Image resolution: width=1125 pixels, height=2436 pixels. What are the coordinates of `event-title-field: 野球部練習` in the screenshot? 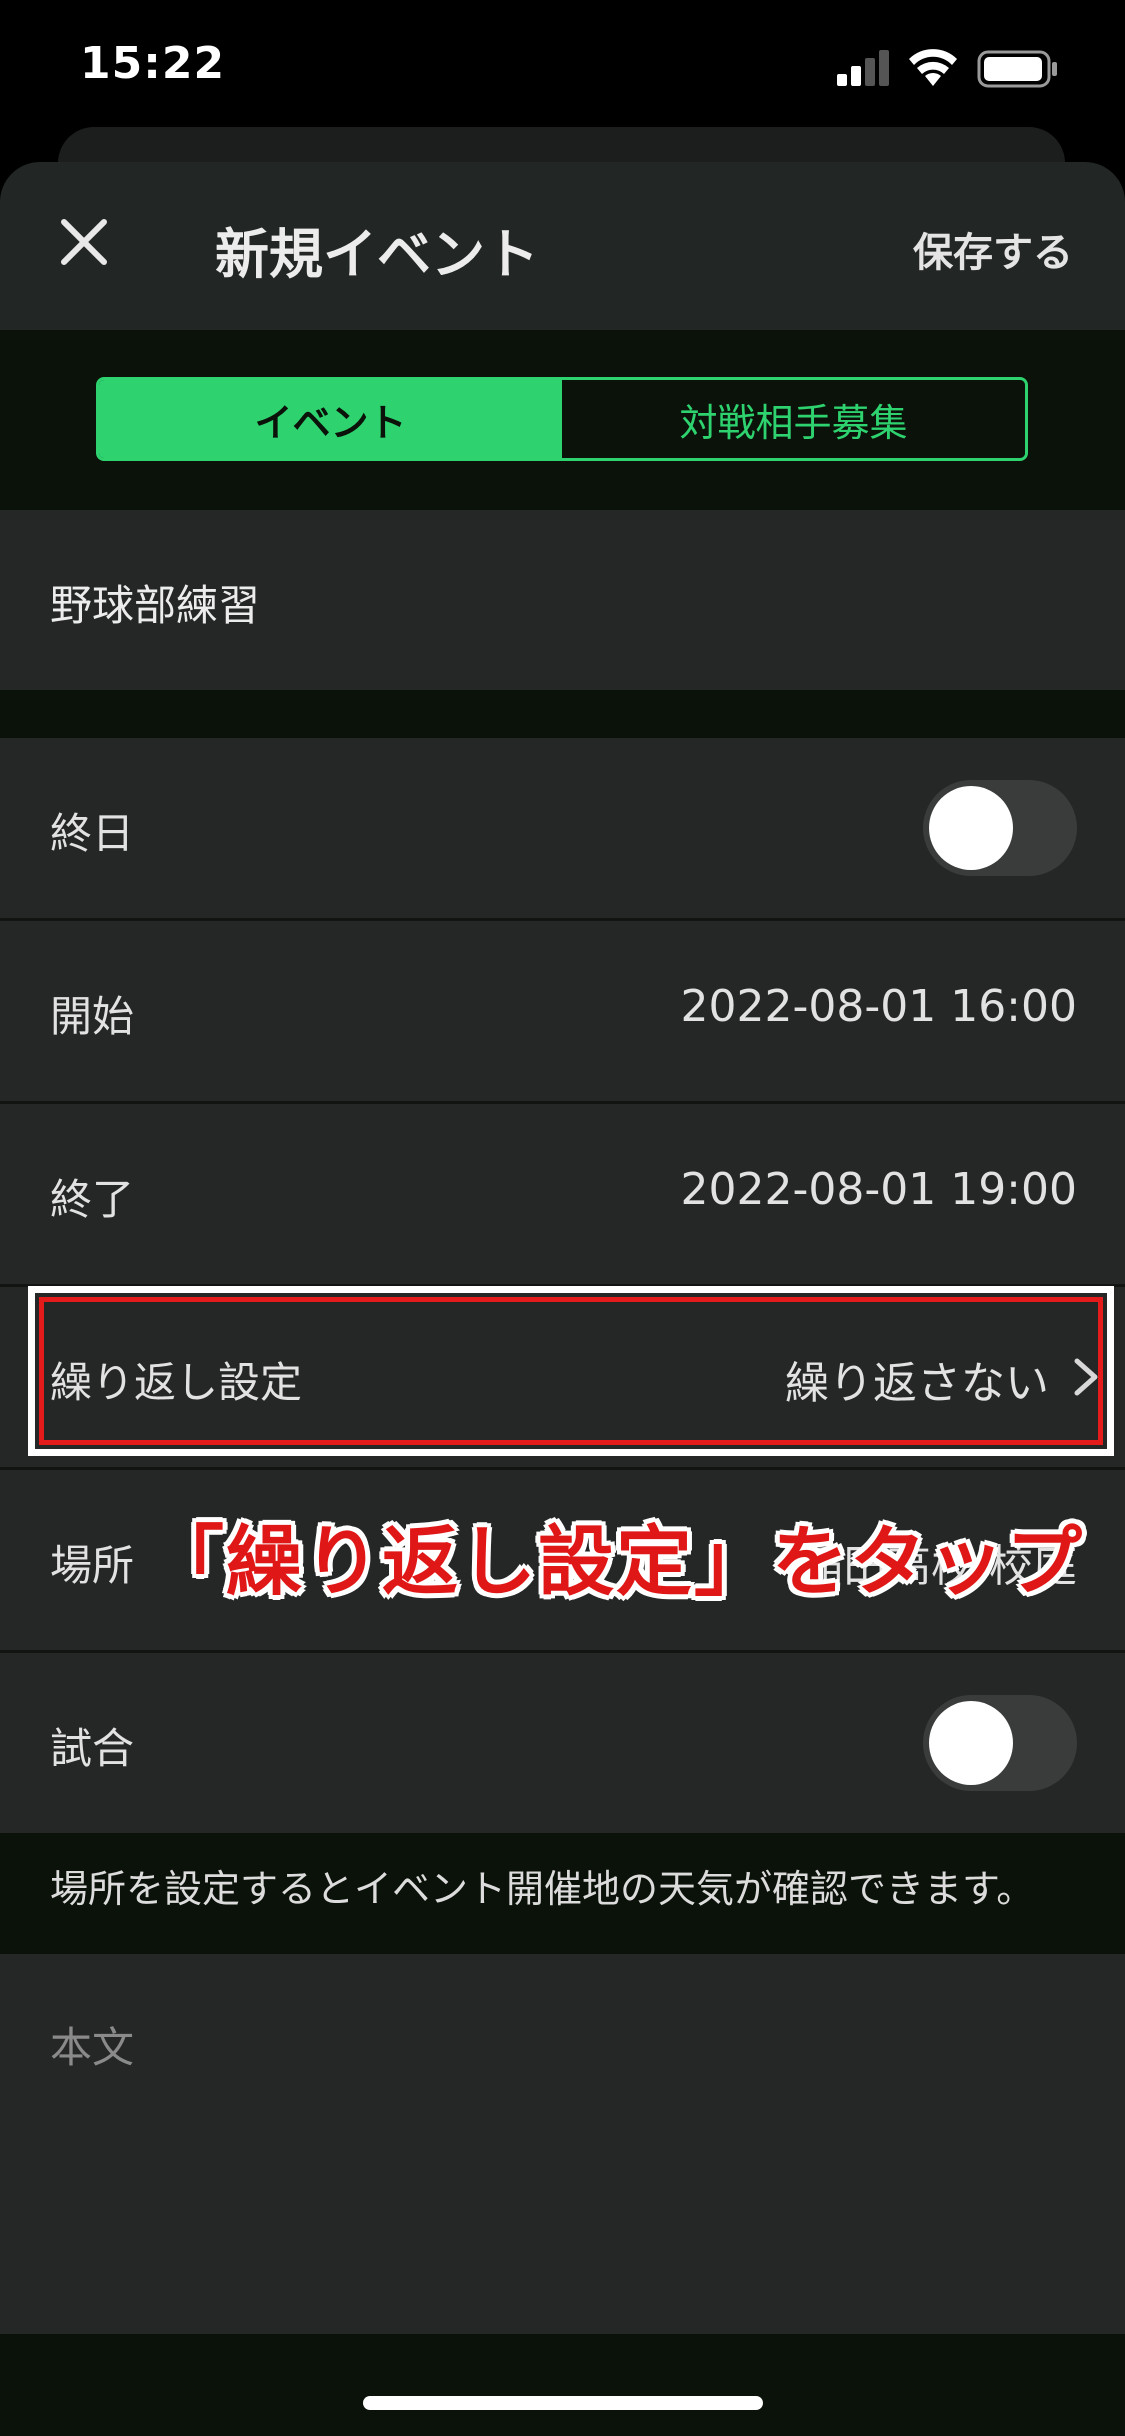 It's located at (562, 600).